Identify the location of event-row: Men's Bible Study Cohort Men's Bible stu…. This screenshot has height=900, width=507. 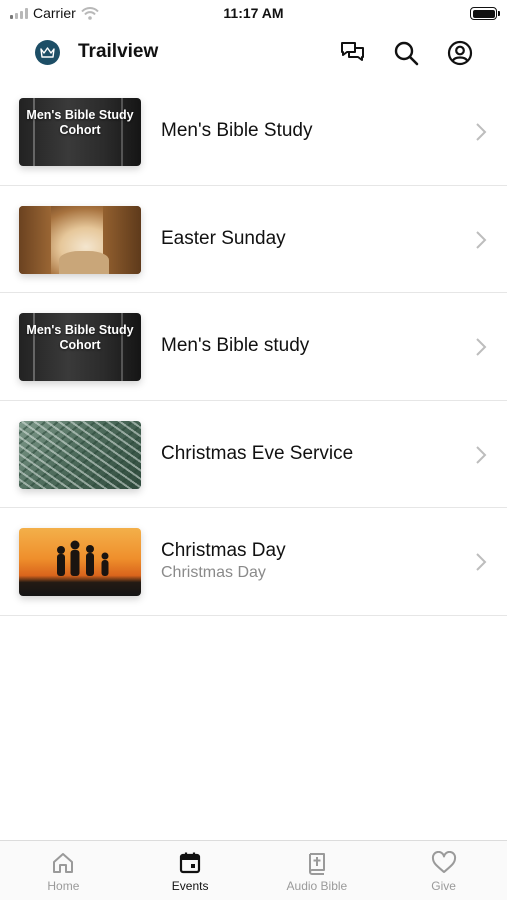
(253, 347).